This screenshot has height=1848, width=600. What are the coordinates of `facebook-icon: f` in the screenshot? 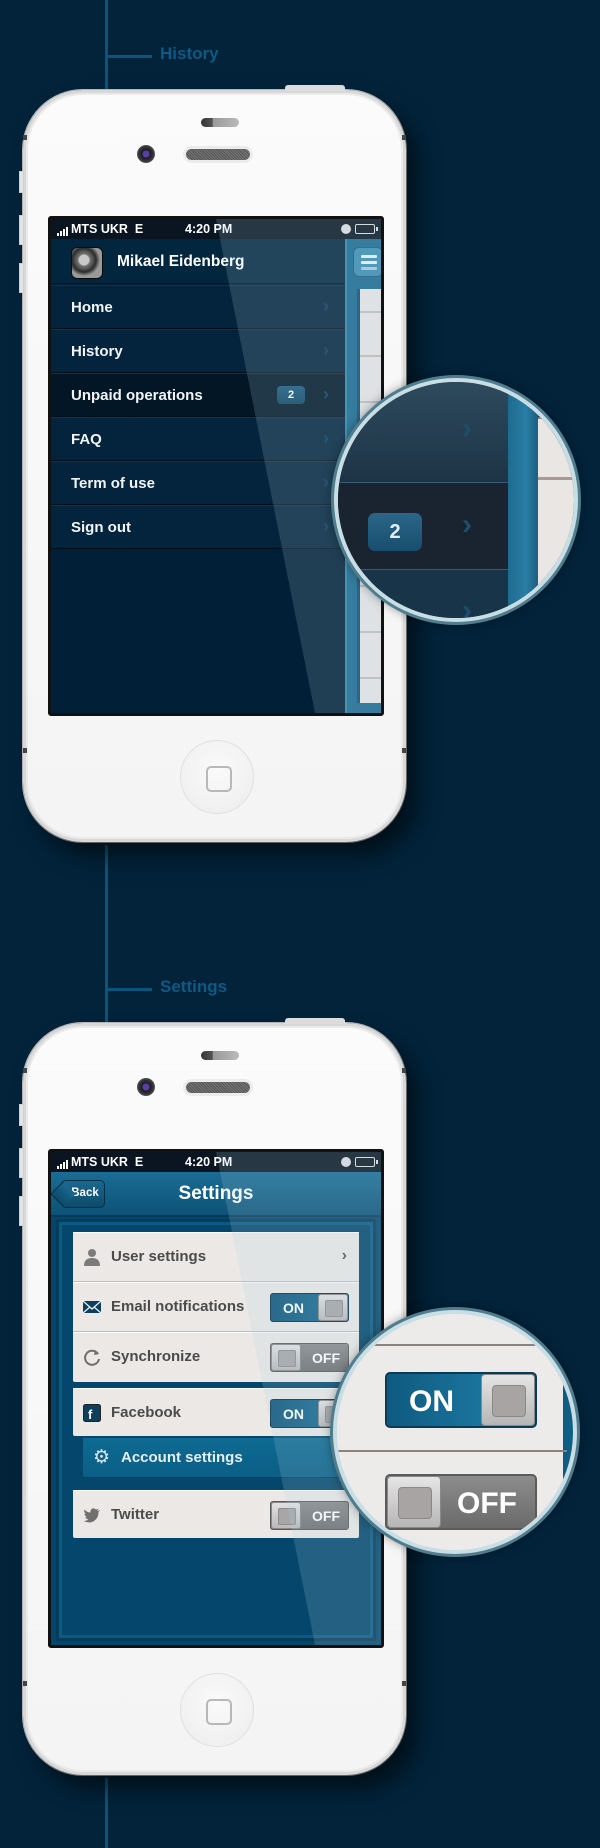 It's located at (92, 1413).